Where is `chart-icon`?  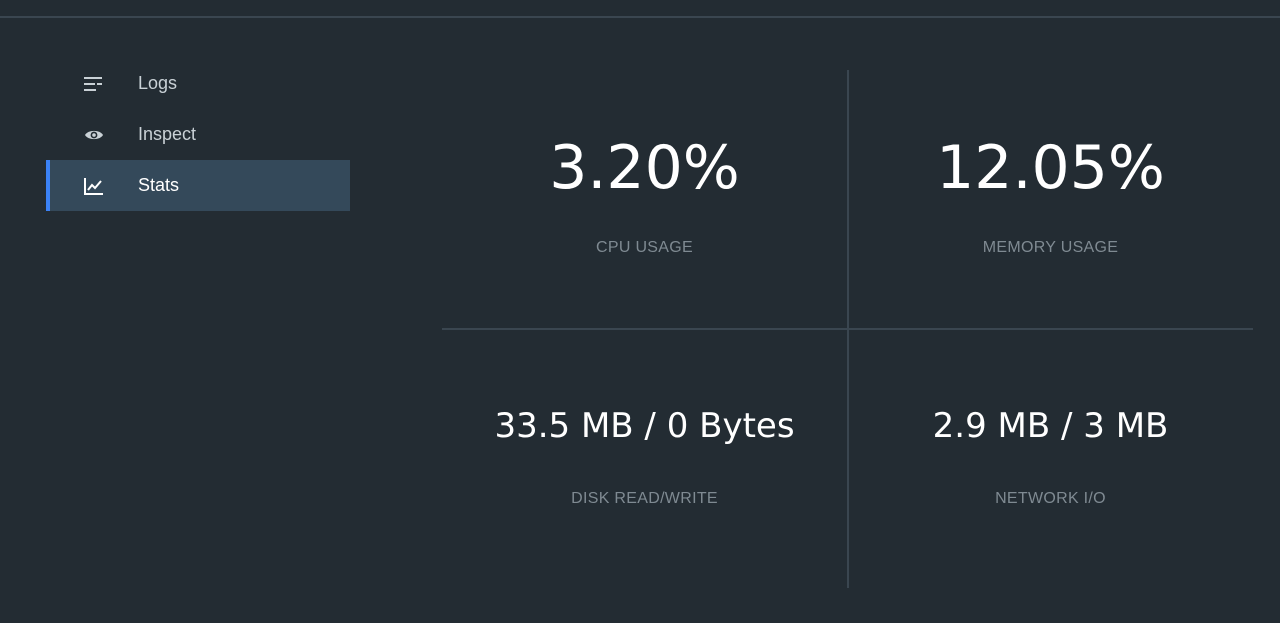
chart-icon is located at coordinates (94, 186).